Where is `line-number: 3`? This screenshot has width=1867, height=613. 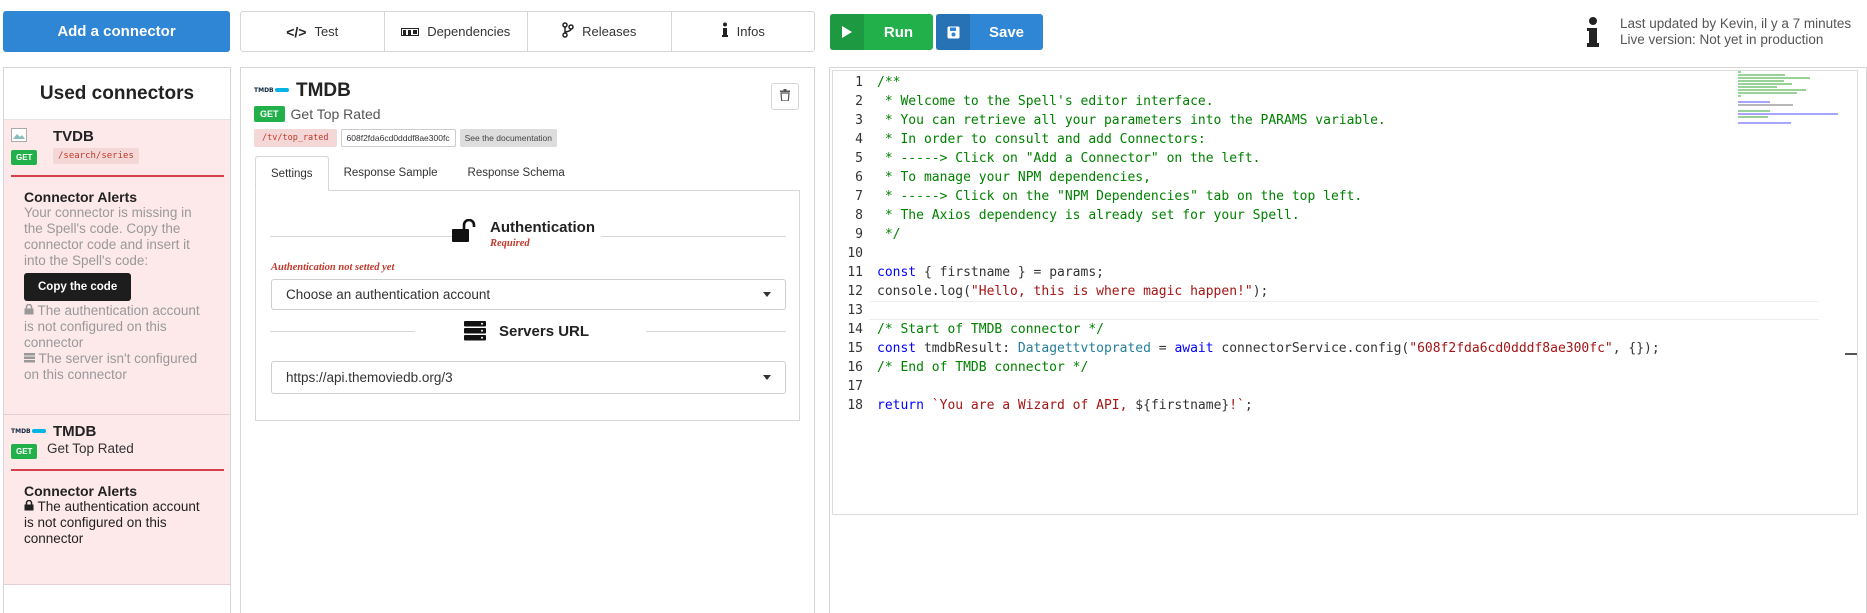 line-number: 3 is located at coordinates (859, 120).